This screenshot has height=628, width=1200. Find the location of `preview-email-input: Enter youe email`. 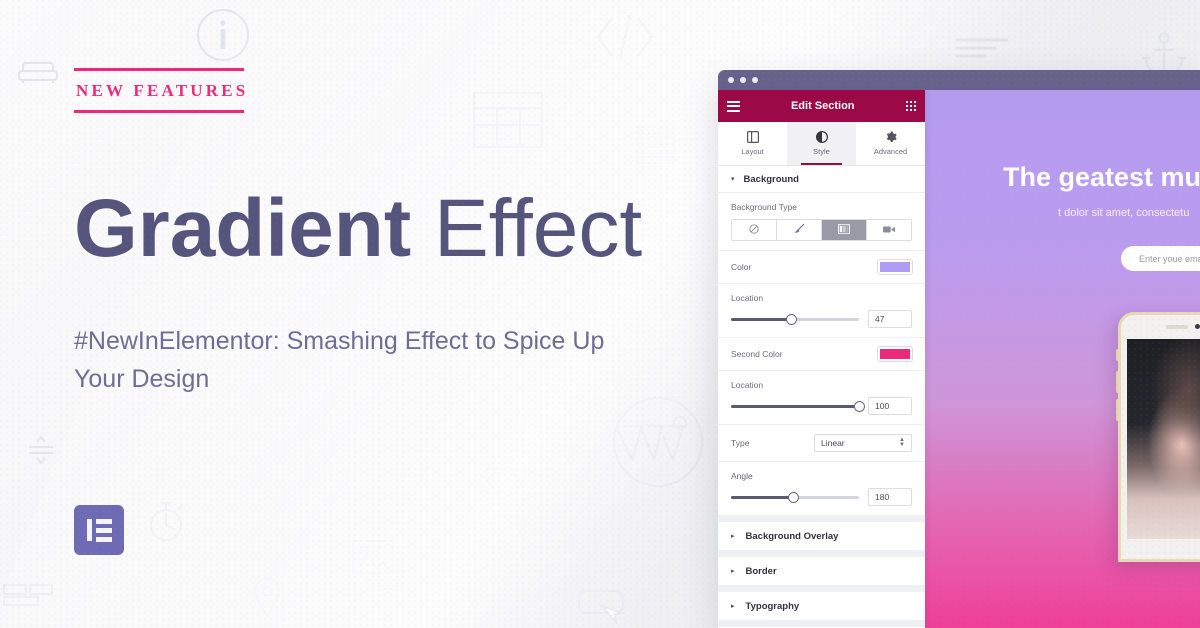

preview-email-input: Enter youe email is located at coordinates (1160, 258).